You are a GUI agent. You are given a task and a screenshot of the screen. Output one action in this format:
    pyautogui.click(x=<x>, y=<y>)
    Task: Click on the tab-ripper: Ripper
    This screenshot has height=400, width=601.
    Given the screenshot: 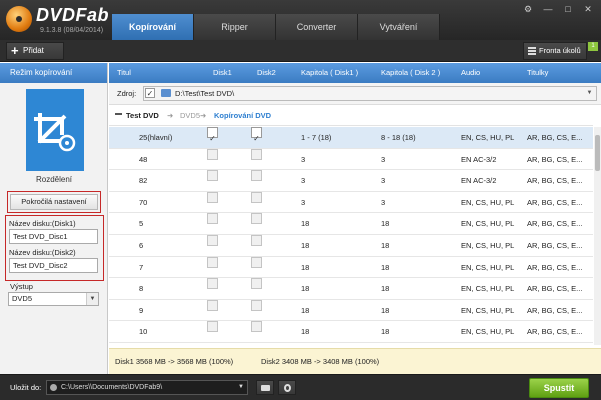 What is the action you would take?
    pyautogui.click(x=235, y=27)
    